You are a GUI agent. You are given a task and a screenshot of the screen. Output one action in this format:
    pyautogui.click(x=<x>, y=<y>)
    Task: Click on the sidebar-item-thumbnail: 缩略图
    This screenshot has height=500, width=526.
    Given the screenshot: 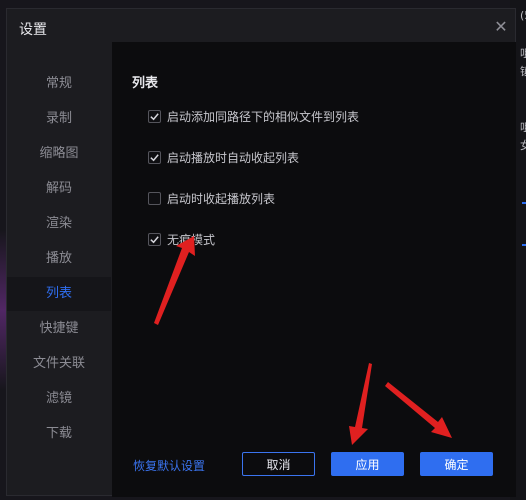 What is the action you would take?
    pyautogui.click(x=59, y=154)
    